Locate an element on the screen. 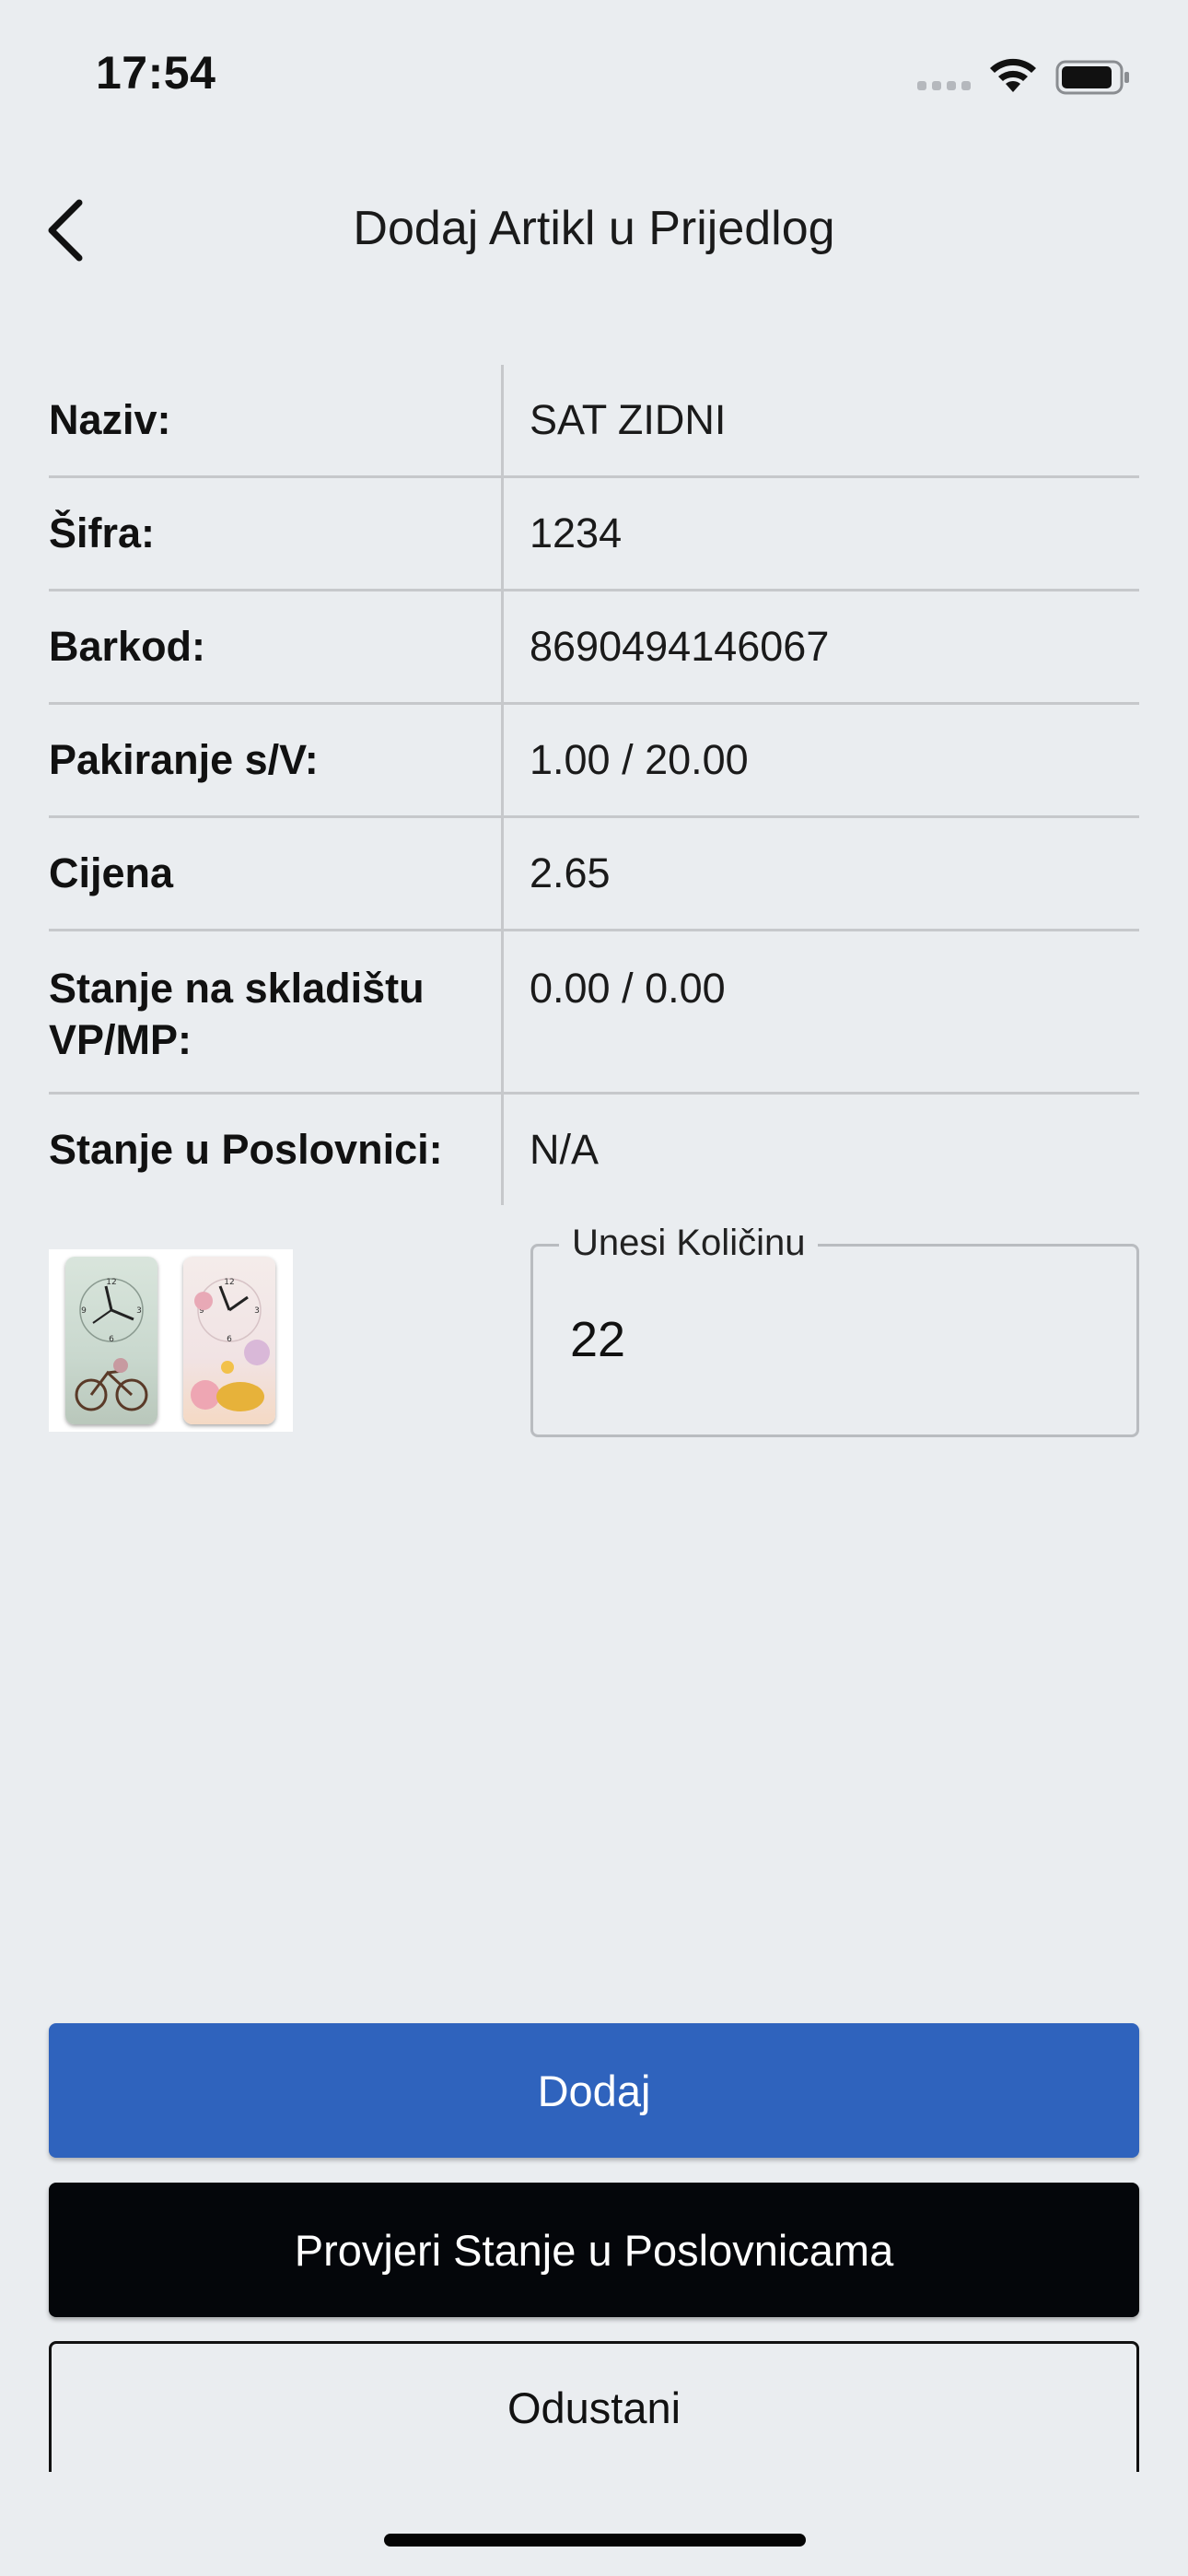  detail-label: Stanje u Poslovnici: is located at coordinates (276, 1150).